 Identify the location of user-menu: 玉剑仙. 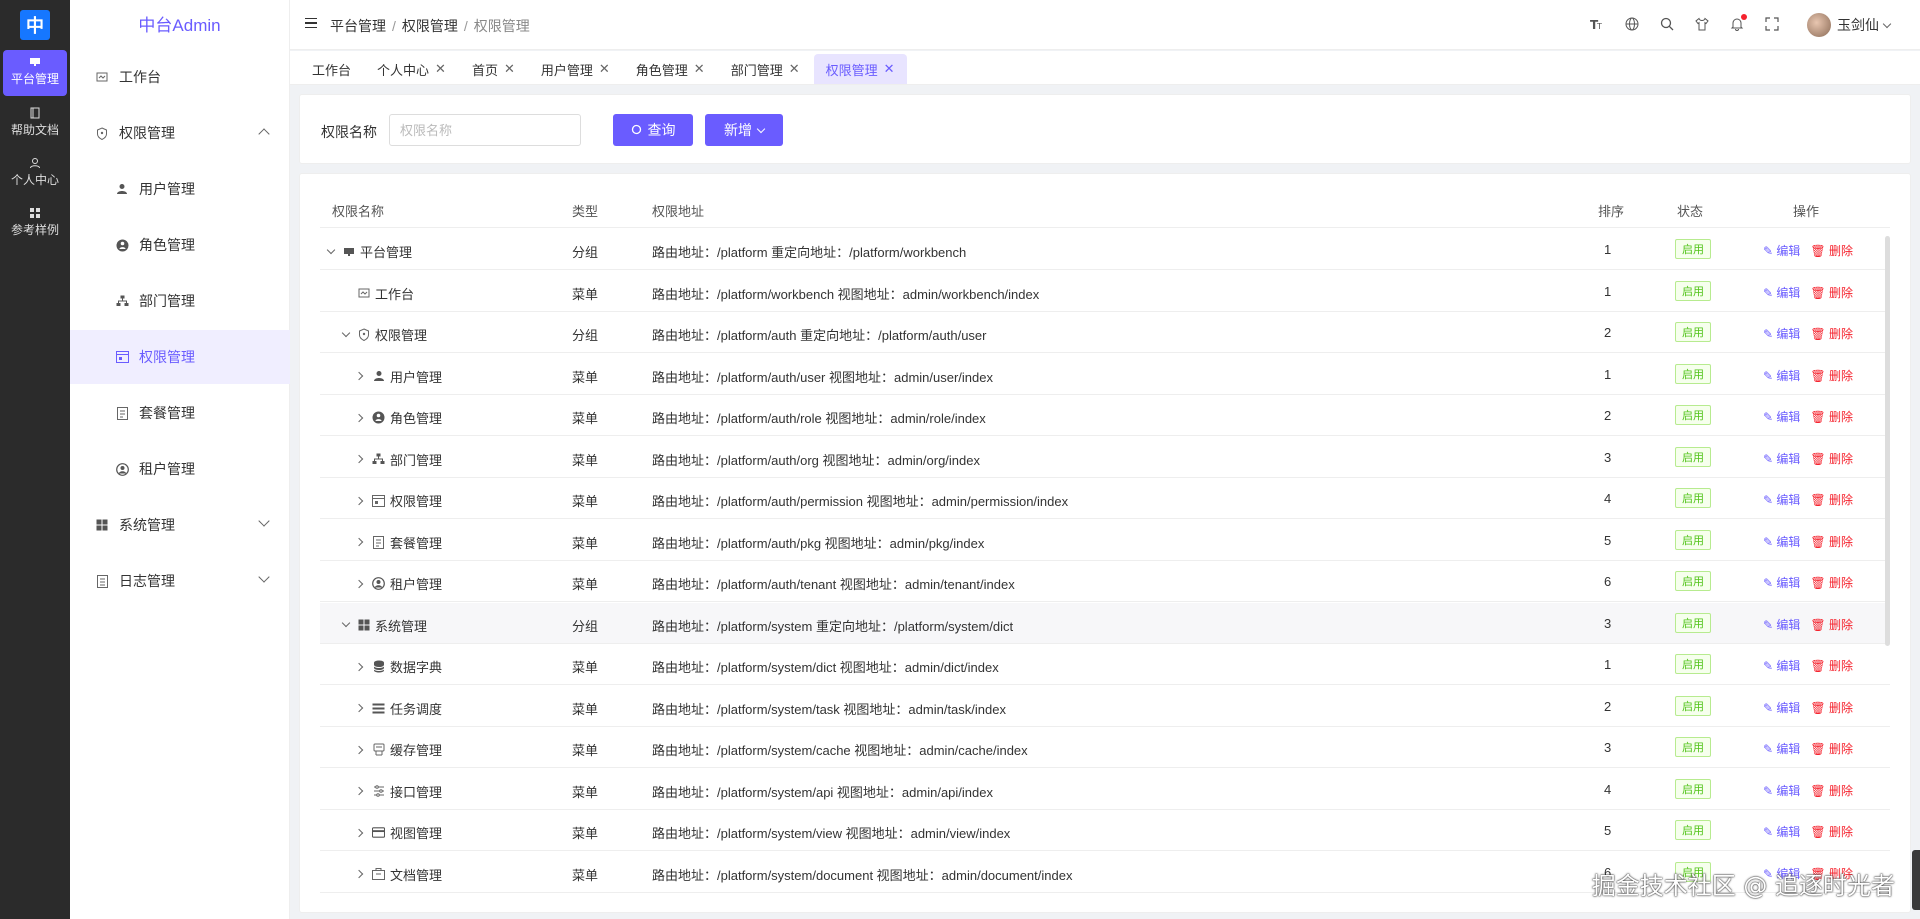
(1849, 25).